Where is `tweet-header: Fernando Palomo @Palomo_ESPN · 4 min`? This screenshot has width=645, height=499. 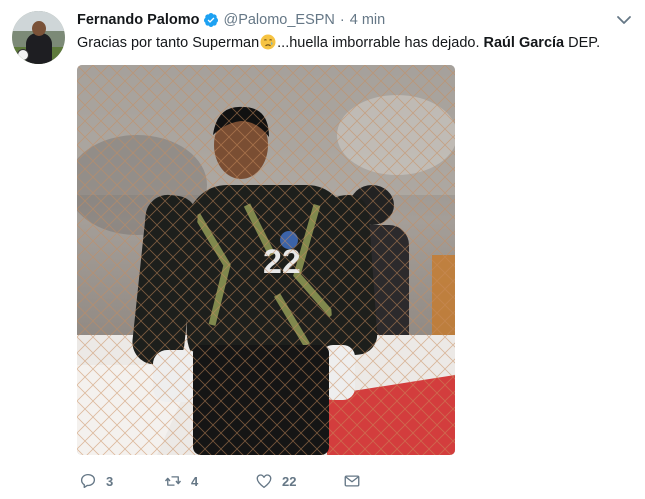 tweet-header: Fernando Palomo @Palomo_ESPN · 4 min is located at coordinates (231, 20).